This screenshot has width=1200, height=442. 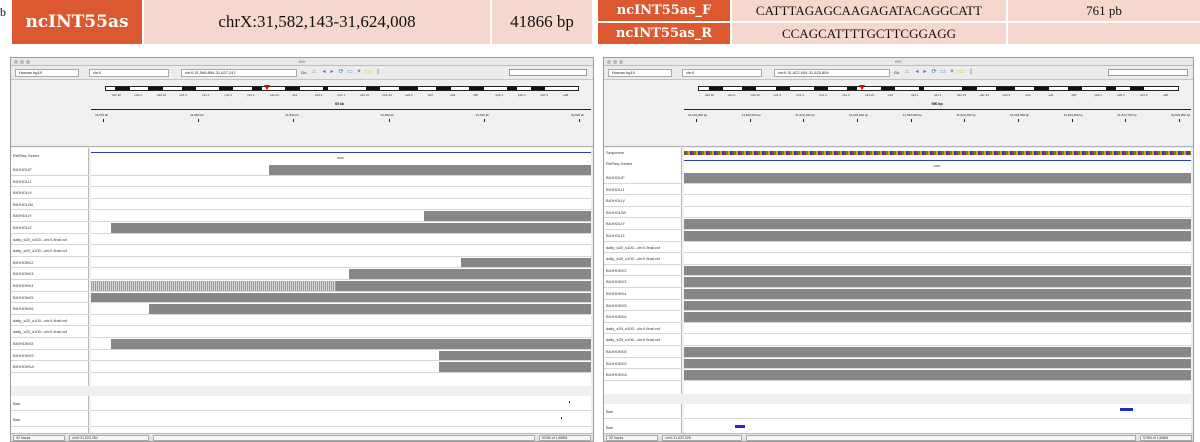 What do you see at coordinates (302, 437) in the screenshot?
I see `status-bar: 32 tracks chrX:31,623,284 603M of 1,868M` at bounding box center [302, 437].